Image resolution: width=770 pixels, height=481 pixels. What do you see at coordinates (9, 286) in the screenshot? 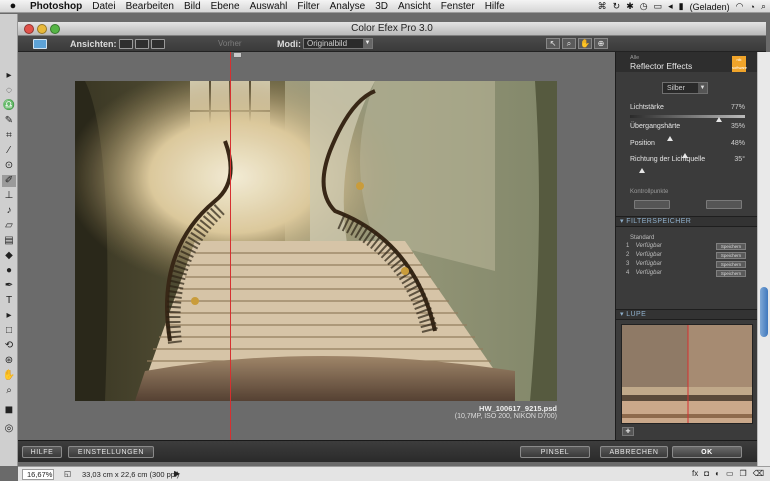
I see `pen-tool-icon: ✒` at bounding box center [9, 286].